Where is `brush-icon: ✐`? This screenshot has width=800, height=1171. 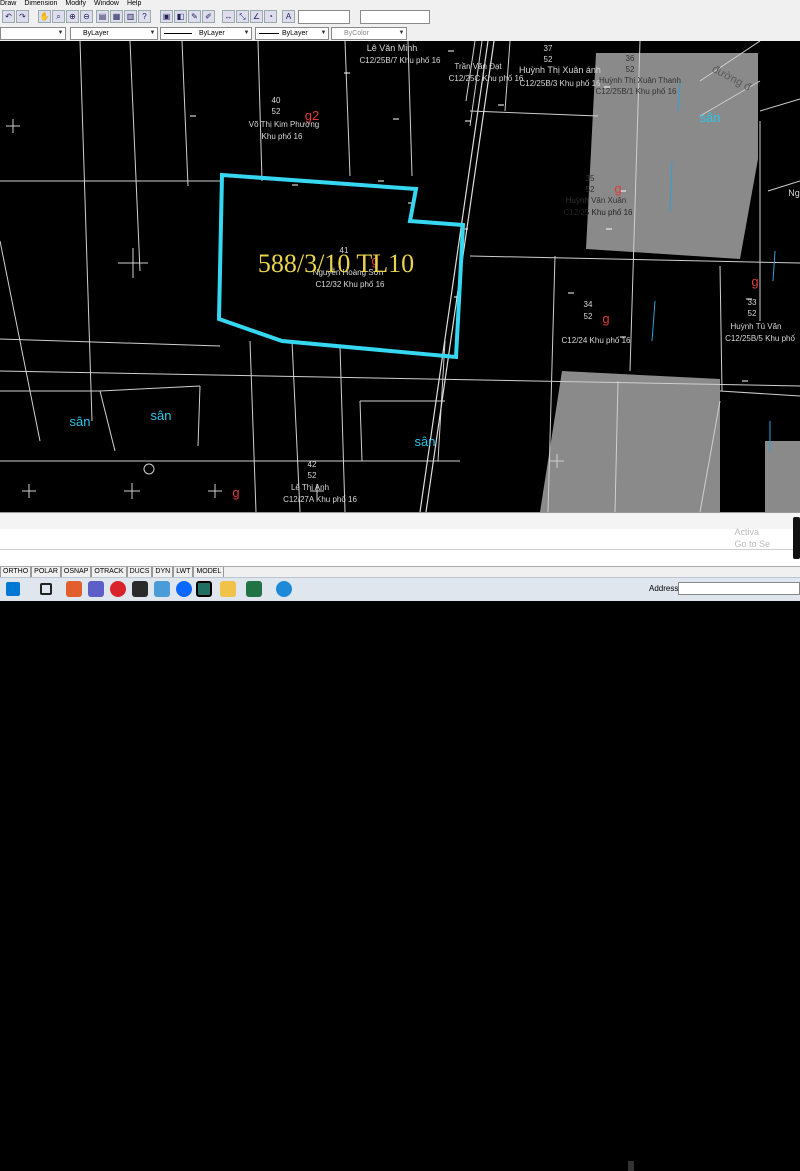
brush-icon: ✐ is located at coordinates (208, 16).